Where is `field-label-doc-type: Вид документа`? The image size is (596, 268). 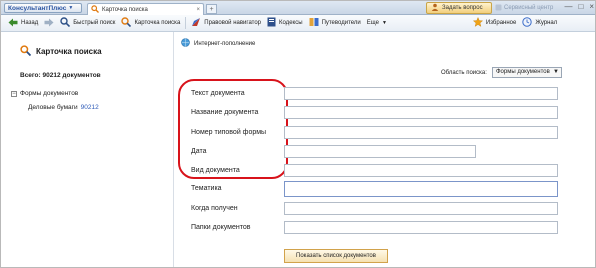
field-label-doc-type: Вид документа is located at coordinates (215, 170).